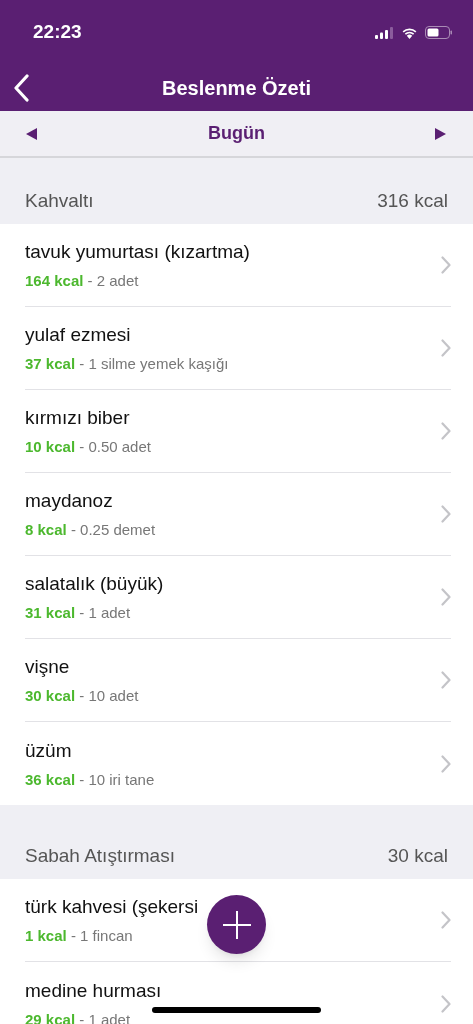 This screenshot has height=1024, width=473. What do you see at coordinates (440, 133) in the screenshot?
I see `triangle-right-icon` at bounding box center [440, 133].